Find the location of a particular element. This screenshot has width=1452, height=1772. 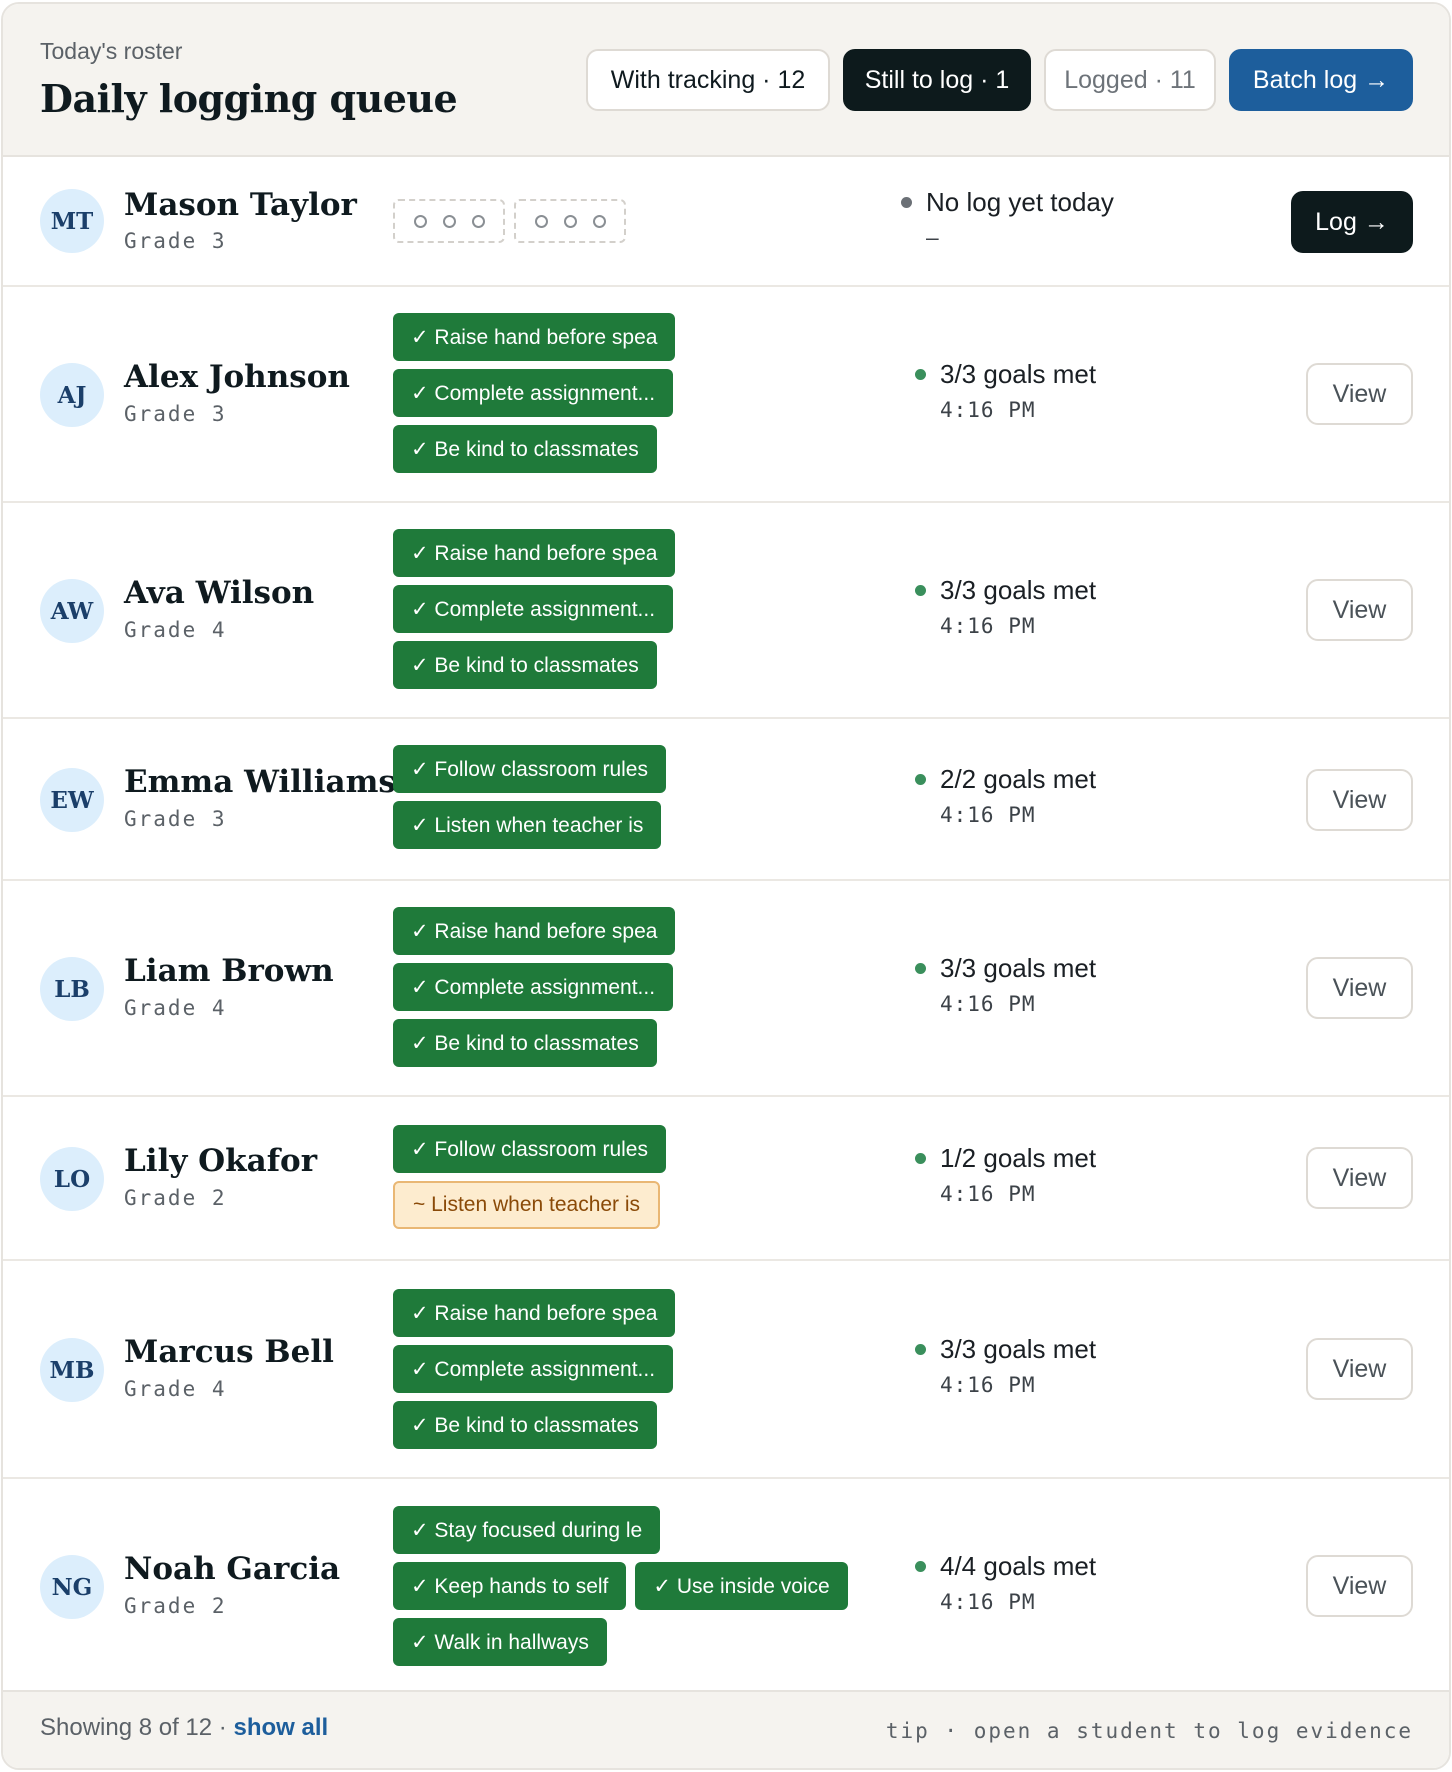

goal-tag: ✓ Keep hands to self is located at coordinates (510, 1586).